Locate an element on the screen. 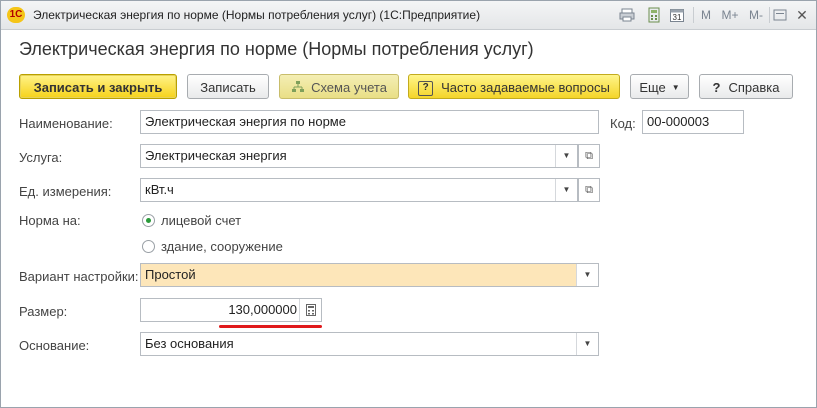  variant-label: Вариант настройки: is located at coordinates (79, 276).